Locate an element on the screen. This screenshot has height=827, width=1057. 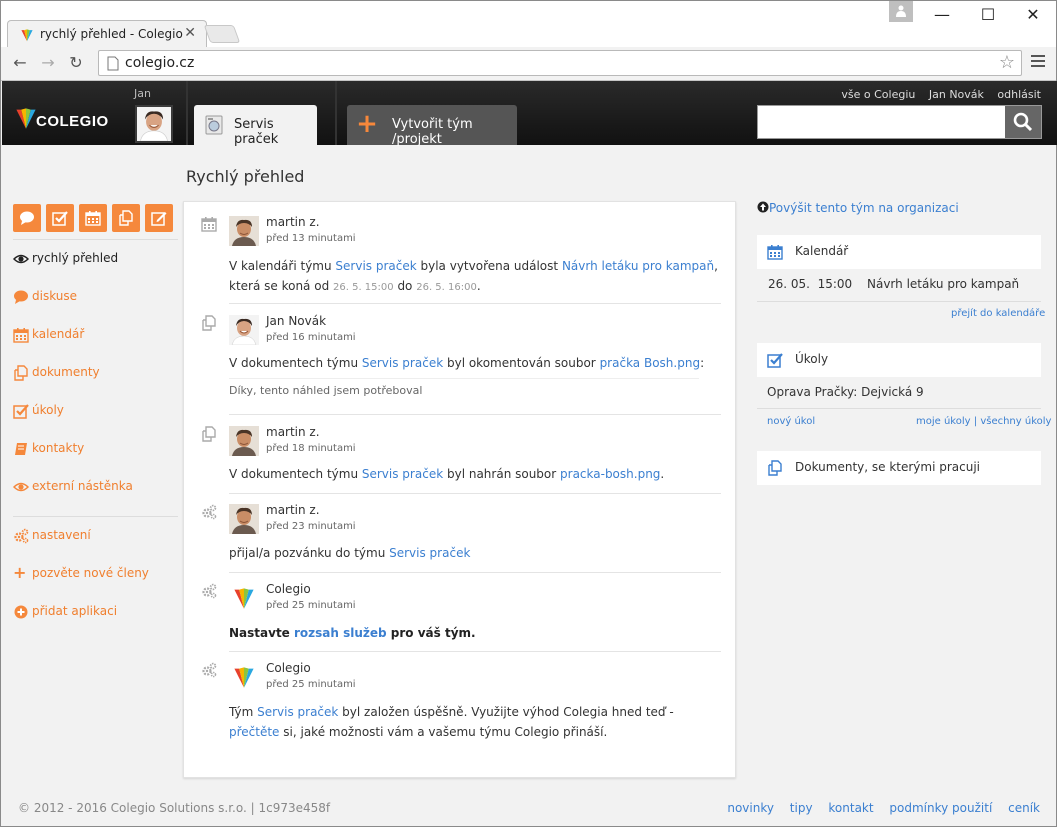
sidebar-item-label: úkoly is located at coordinates (48, 410).